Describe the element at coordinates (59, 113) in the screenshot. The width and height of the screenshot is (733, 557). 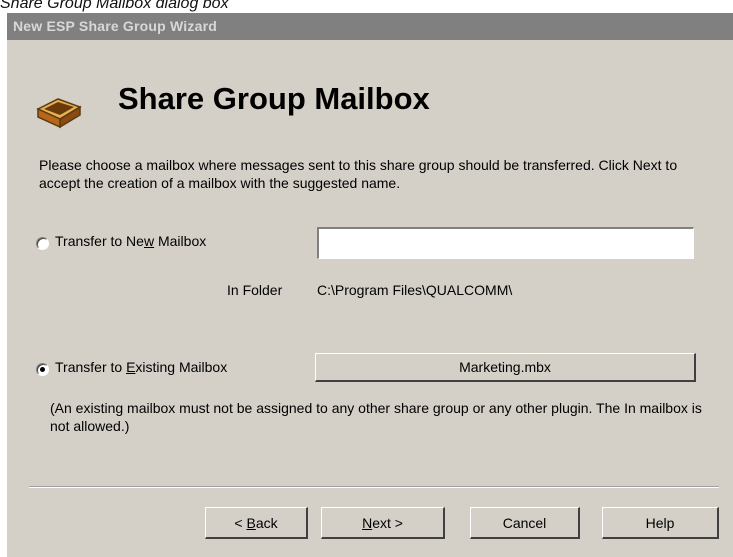
I see `mailbox-tray-icon` at that location.